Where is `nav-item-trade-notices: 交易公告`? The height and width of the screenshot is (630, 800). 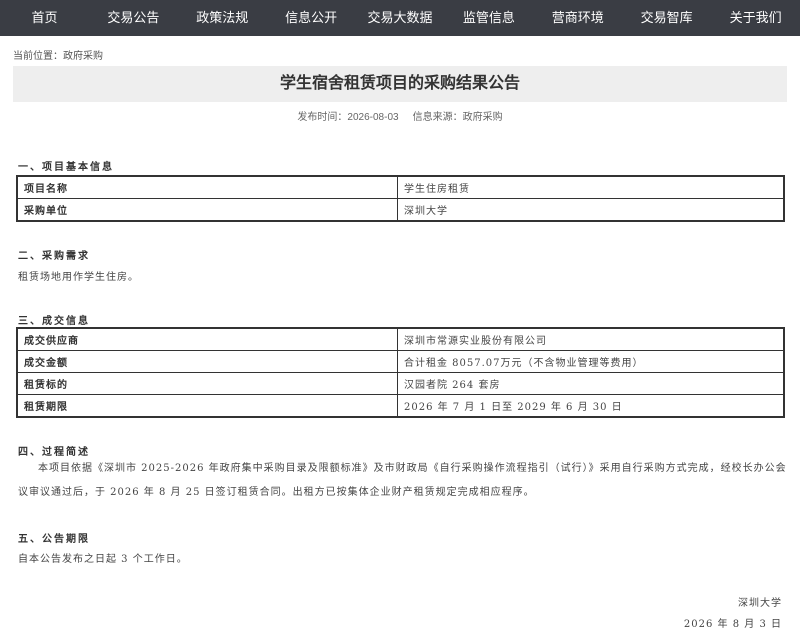 nav-item-trade-notices: 交易公告 is located at coordinates (133, 18).